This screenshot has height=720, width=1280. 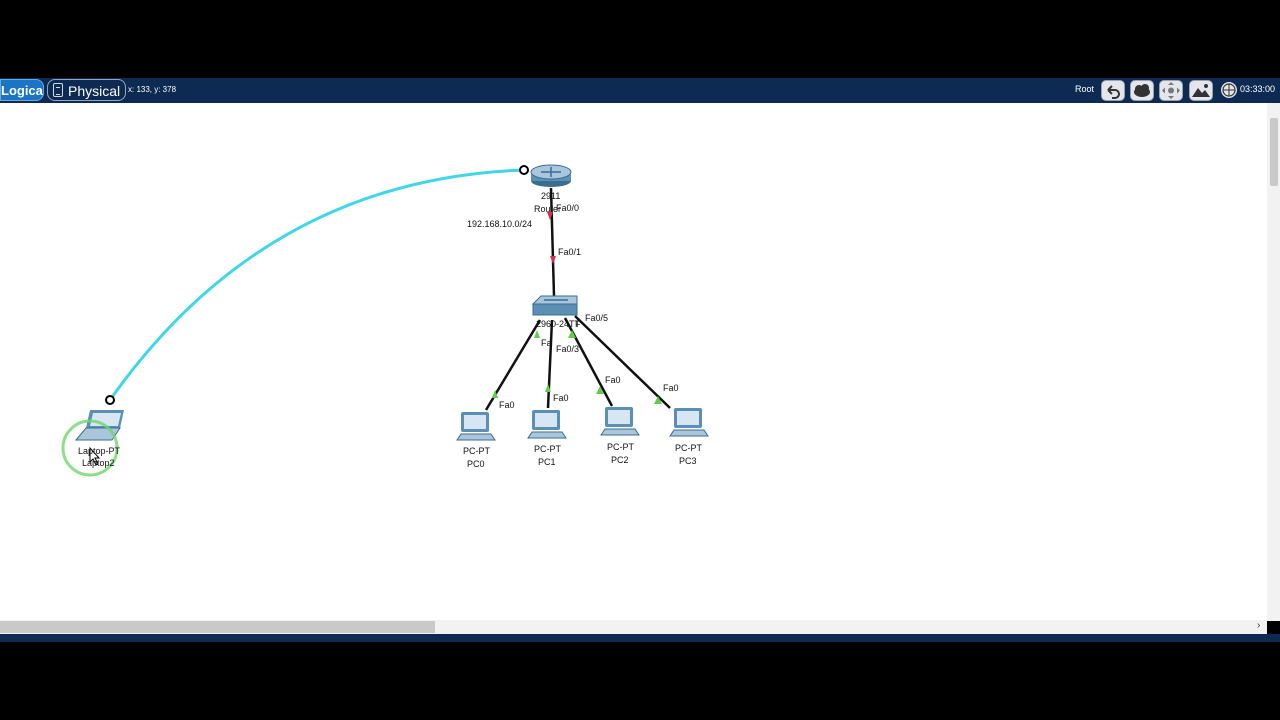 I want to click on pc-icon-pc2, so click(x=620, y=421).